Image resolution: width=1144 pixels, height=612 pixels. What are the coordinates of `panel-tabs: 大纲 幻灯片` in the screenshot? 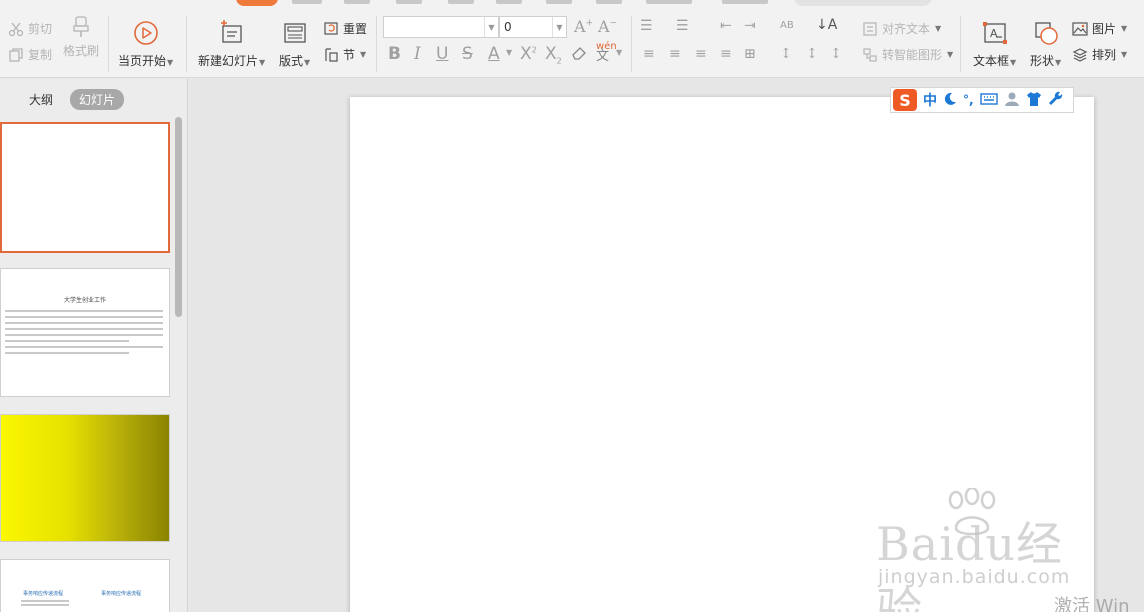 It's located at (72, 99).